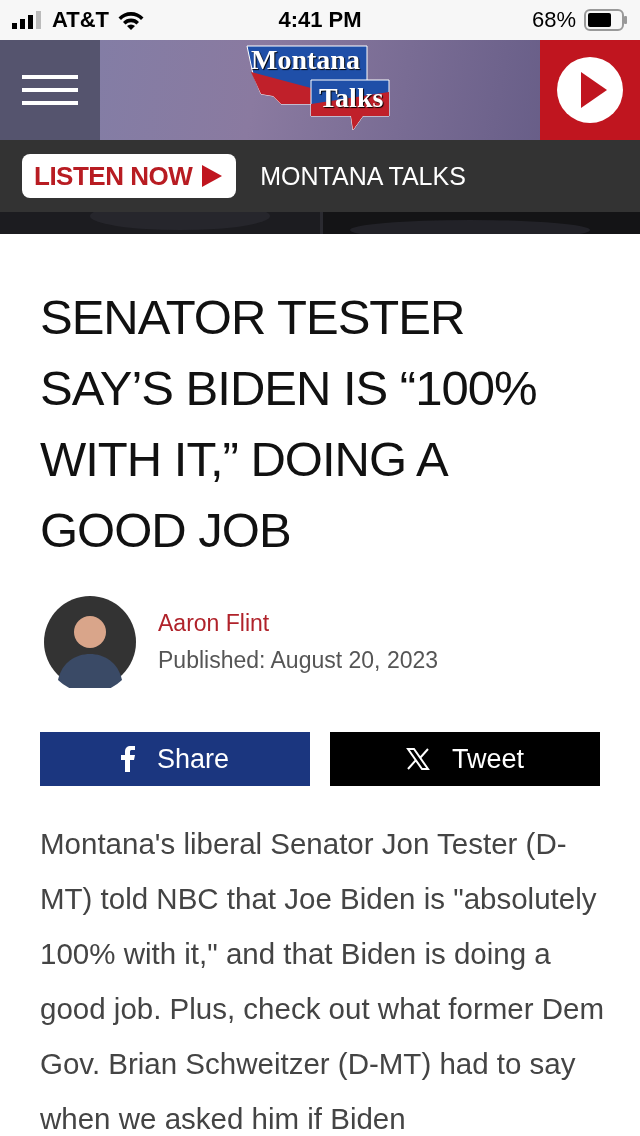 The width and height of the screenshot is (640, 1136). I want to click on listen-now-button: LISTEN NOW, so click(129, 176).